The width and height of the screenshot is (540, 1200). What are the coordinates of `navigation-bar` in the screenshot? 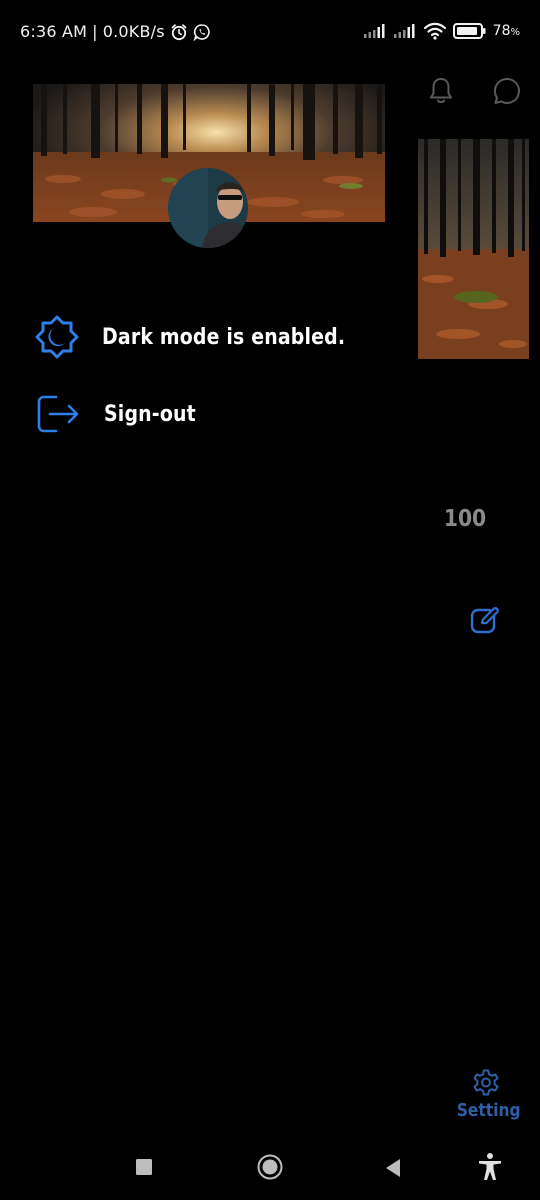 It's located at (270, 1168).